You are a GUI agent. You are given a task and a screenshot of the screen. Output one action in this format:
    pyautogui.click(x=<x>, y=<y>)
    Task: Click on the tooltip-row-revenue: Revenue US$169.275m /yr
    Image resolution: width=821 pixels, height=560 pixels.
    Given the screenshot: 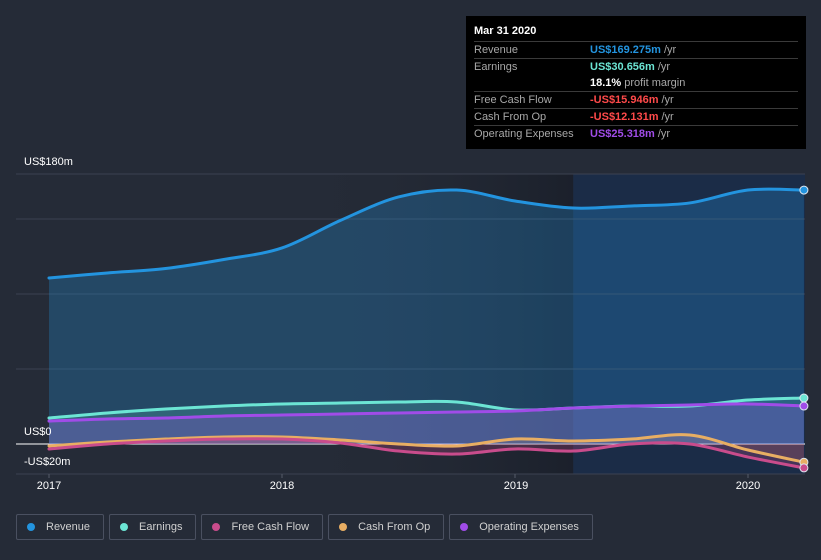 What is the action you would take?
    pyautogui.click(x=636, y=50)
    